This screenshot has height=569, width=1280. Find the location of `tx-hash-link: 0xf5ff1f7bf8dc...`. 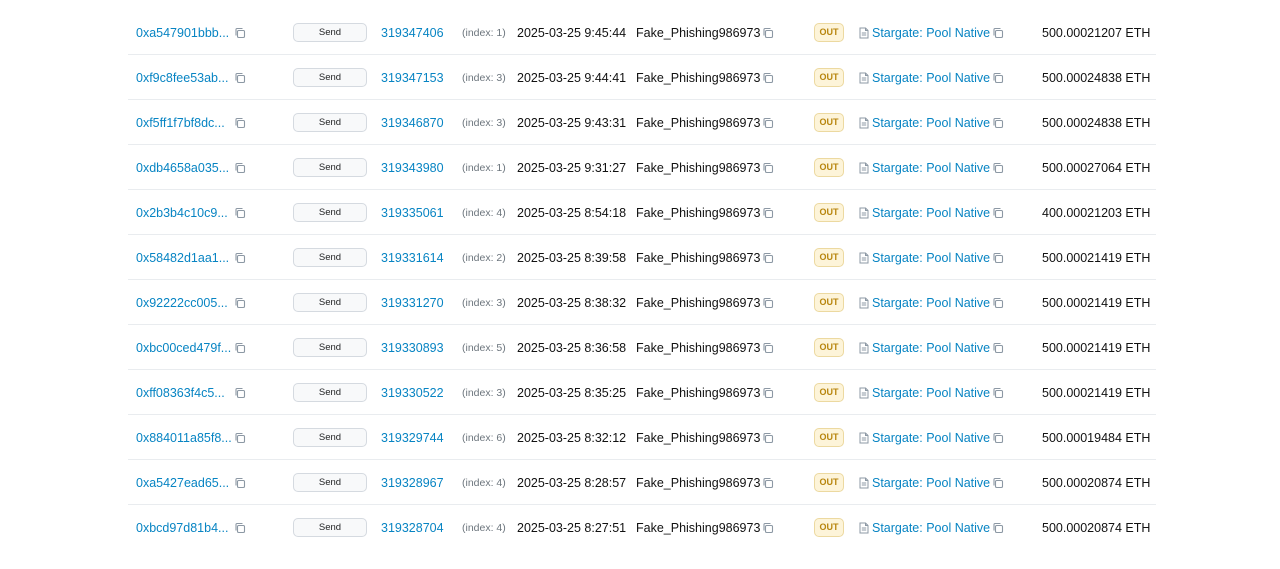

tx-hash-link: 0xf5ff1f7bf8dc... is located at coordinates (180, 123).